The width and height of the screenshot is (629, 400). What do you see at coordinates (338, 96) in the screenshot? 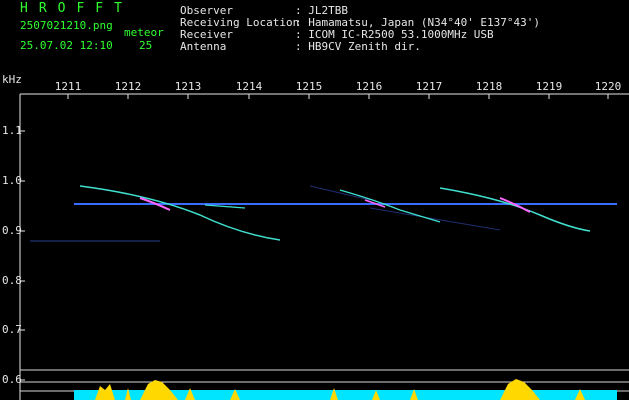
I see `x-tick-marks` at bounding box center [338, 96].